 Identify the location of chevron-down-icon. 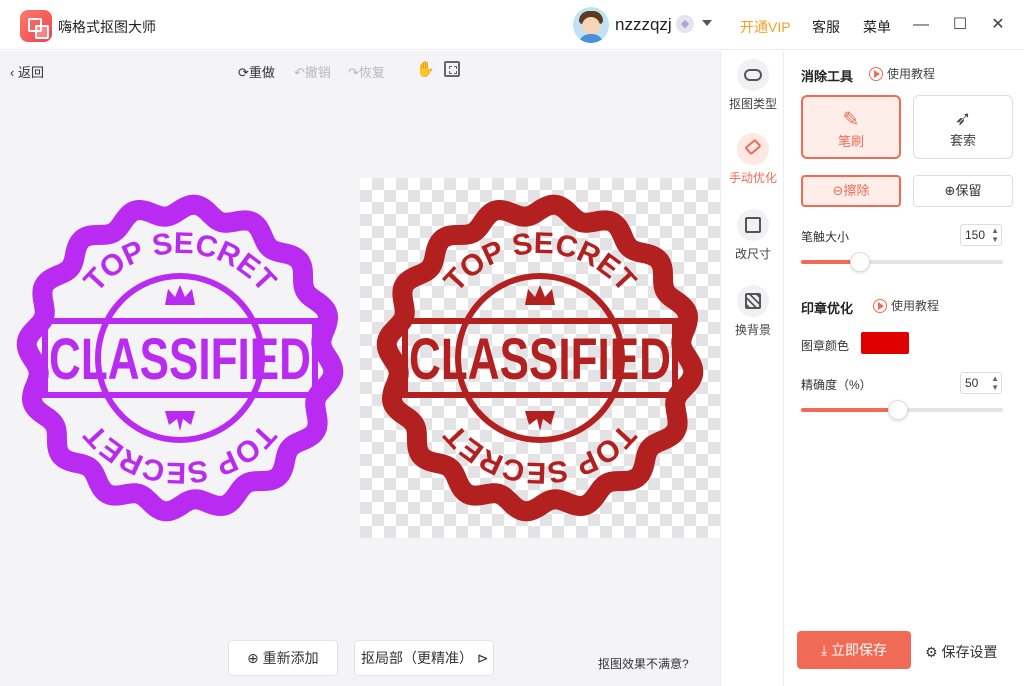
(707, 23).